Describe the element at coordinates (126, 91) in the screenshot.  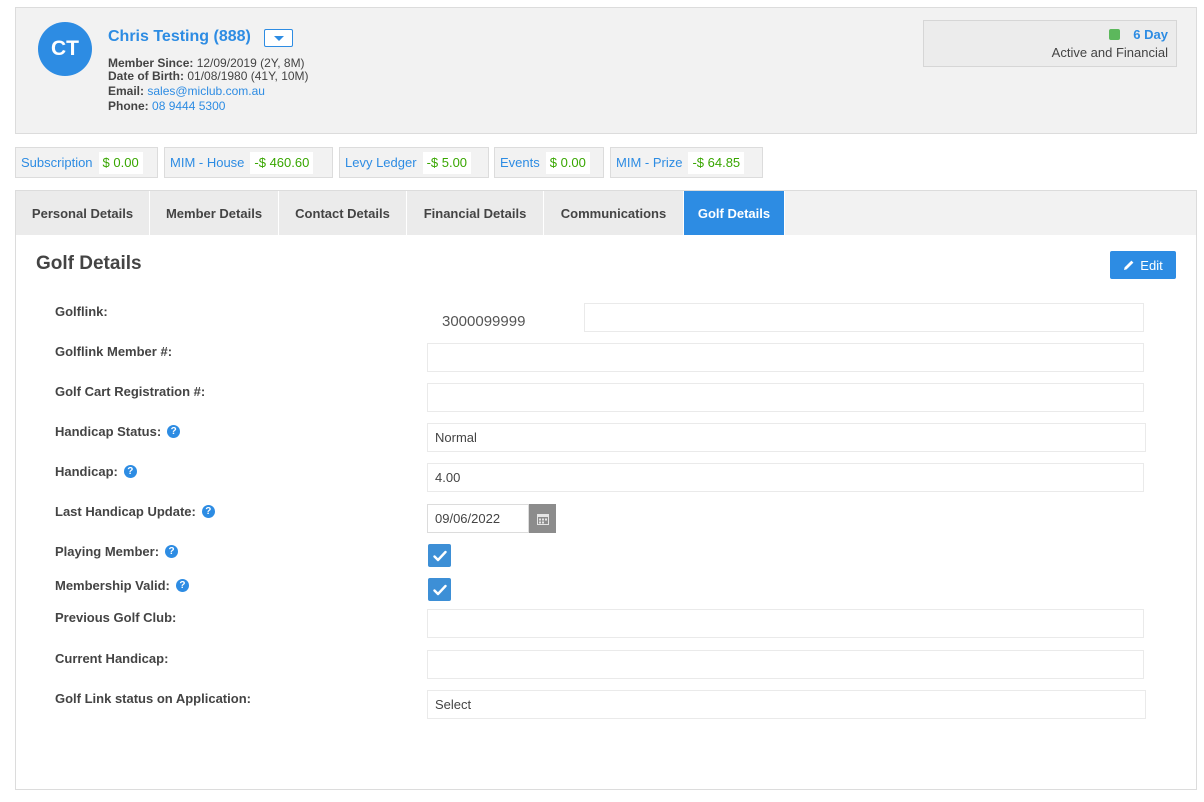
I see `email-label: Email:` at that location.